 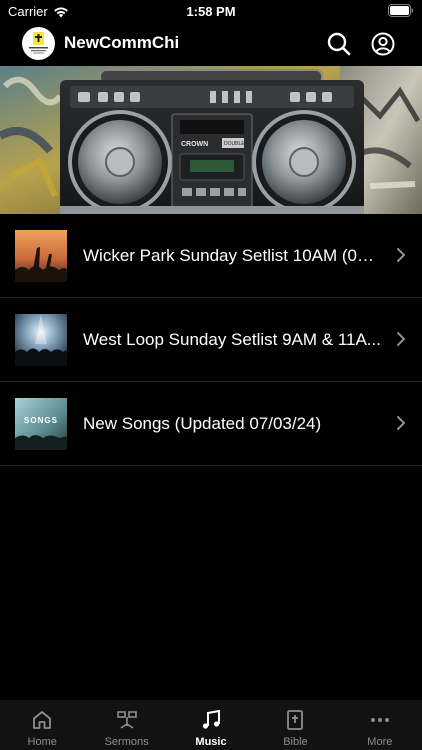 I want to click on tab-music: Music, so click(x=211, y=725).